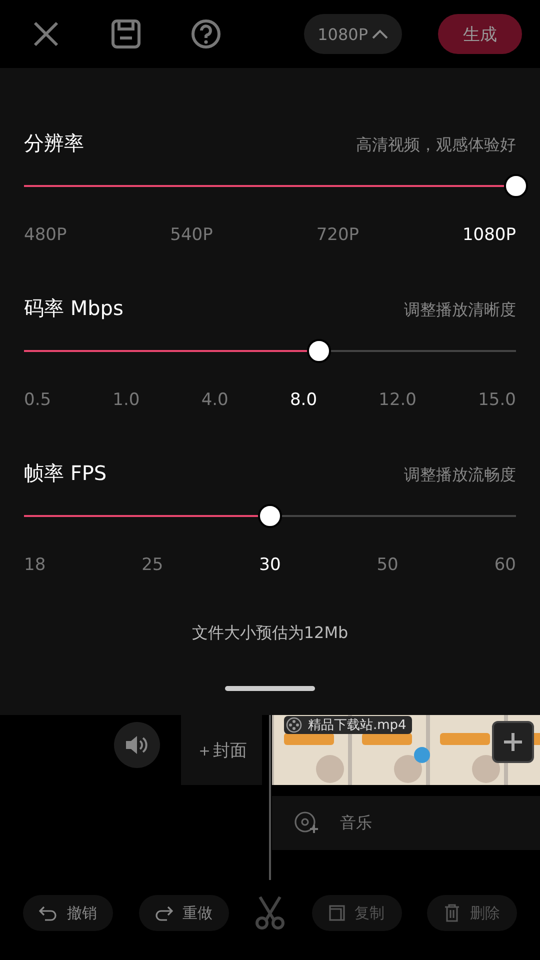  What do you see at coordinates (214, 400) in the screenshot?
I see `tick-label: 4.0` at bounding box center [214, 400].